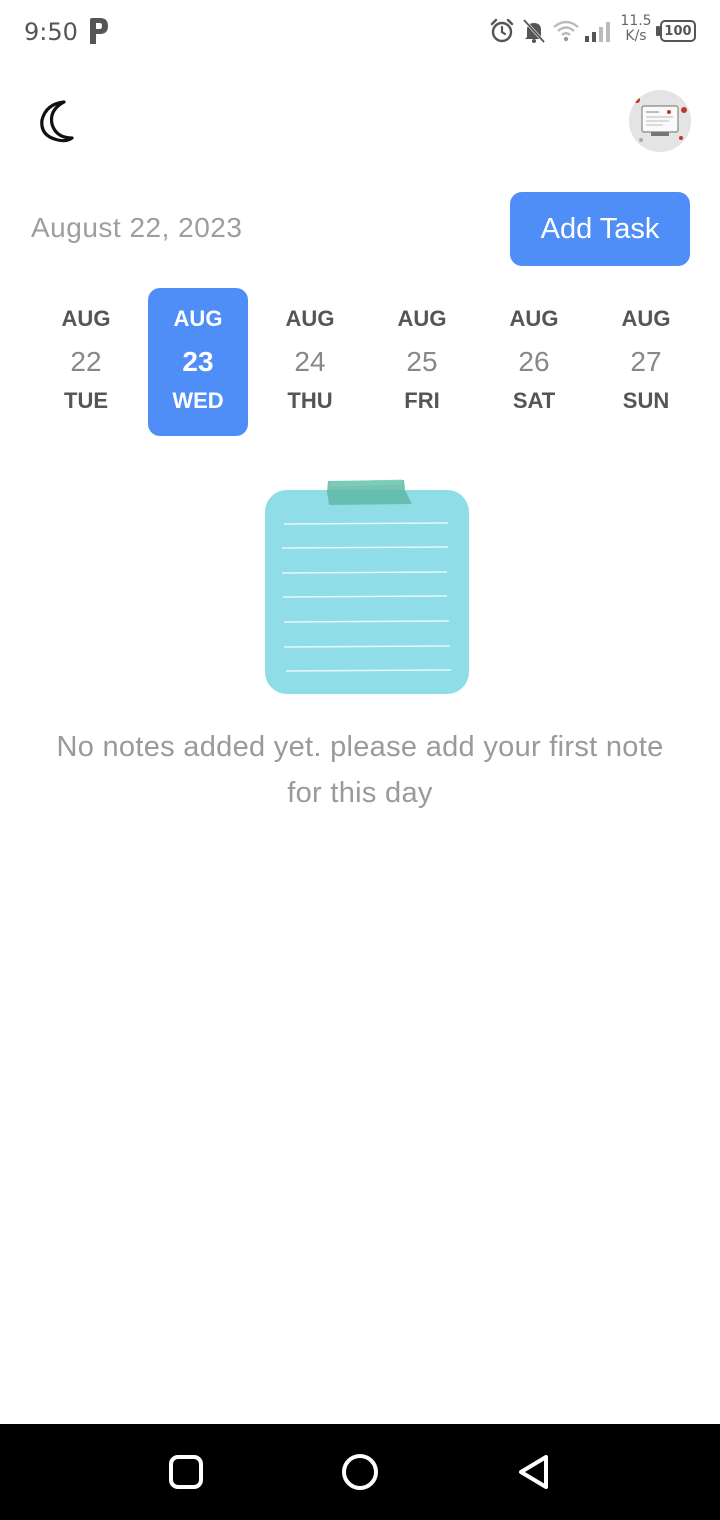  I want to click on avatar-image, so click(660, 121).